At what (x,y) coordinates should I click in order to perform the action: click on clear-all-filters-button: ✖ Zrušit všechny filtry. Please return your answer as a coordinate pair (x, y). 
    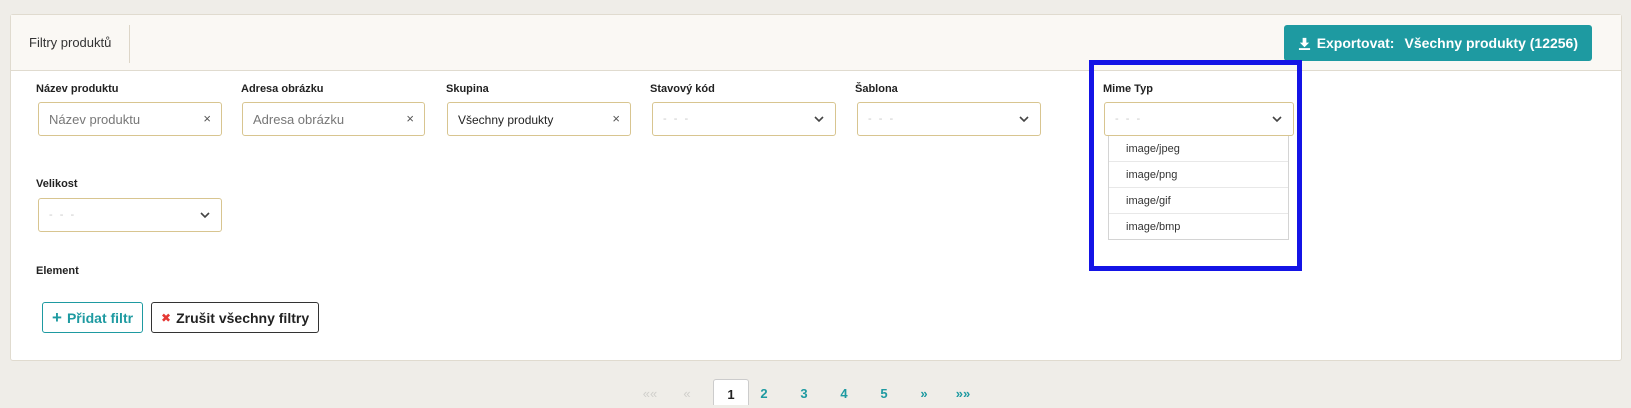
    Looking at the image, I should click on (235, 317).